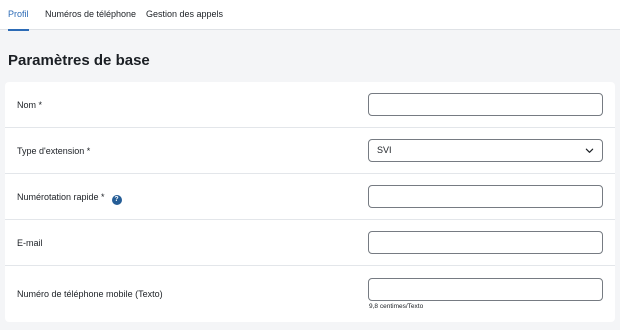 This screenshot has width=620, height=330. What do you see at coordinates (79, 60) in the screenshot?
I see `section-title: Paramètres de base` at bounding box center [79, 60].